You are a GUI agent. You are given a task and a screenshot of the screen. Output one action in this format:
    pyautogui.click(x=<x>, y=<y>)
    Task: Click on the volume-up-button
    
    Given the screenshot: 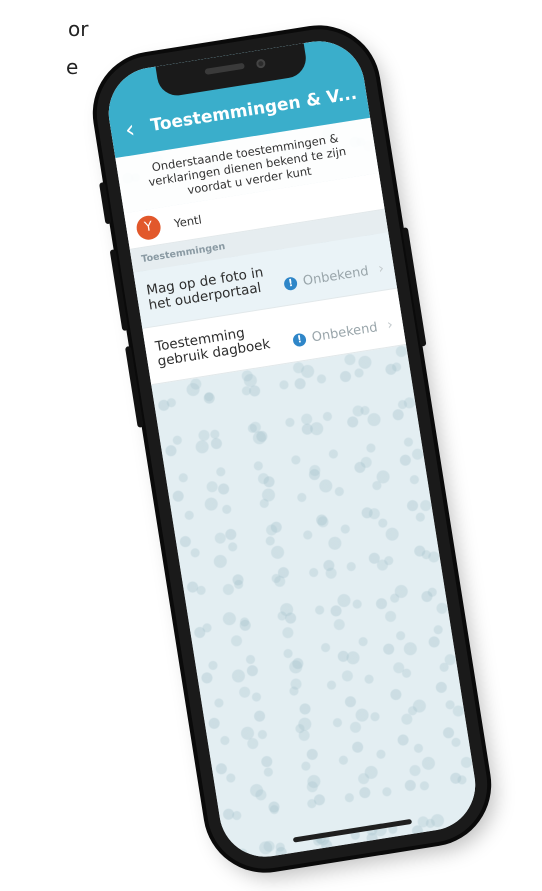 What is the action you would take?
    pyautogui.click(x=119, y=290)
    